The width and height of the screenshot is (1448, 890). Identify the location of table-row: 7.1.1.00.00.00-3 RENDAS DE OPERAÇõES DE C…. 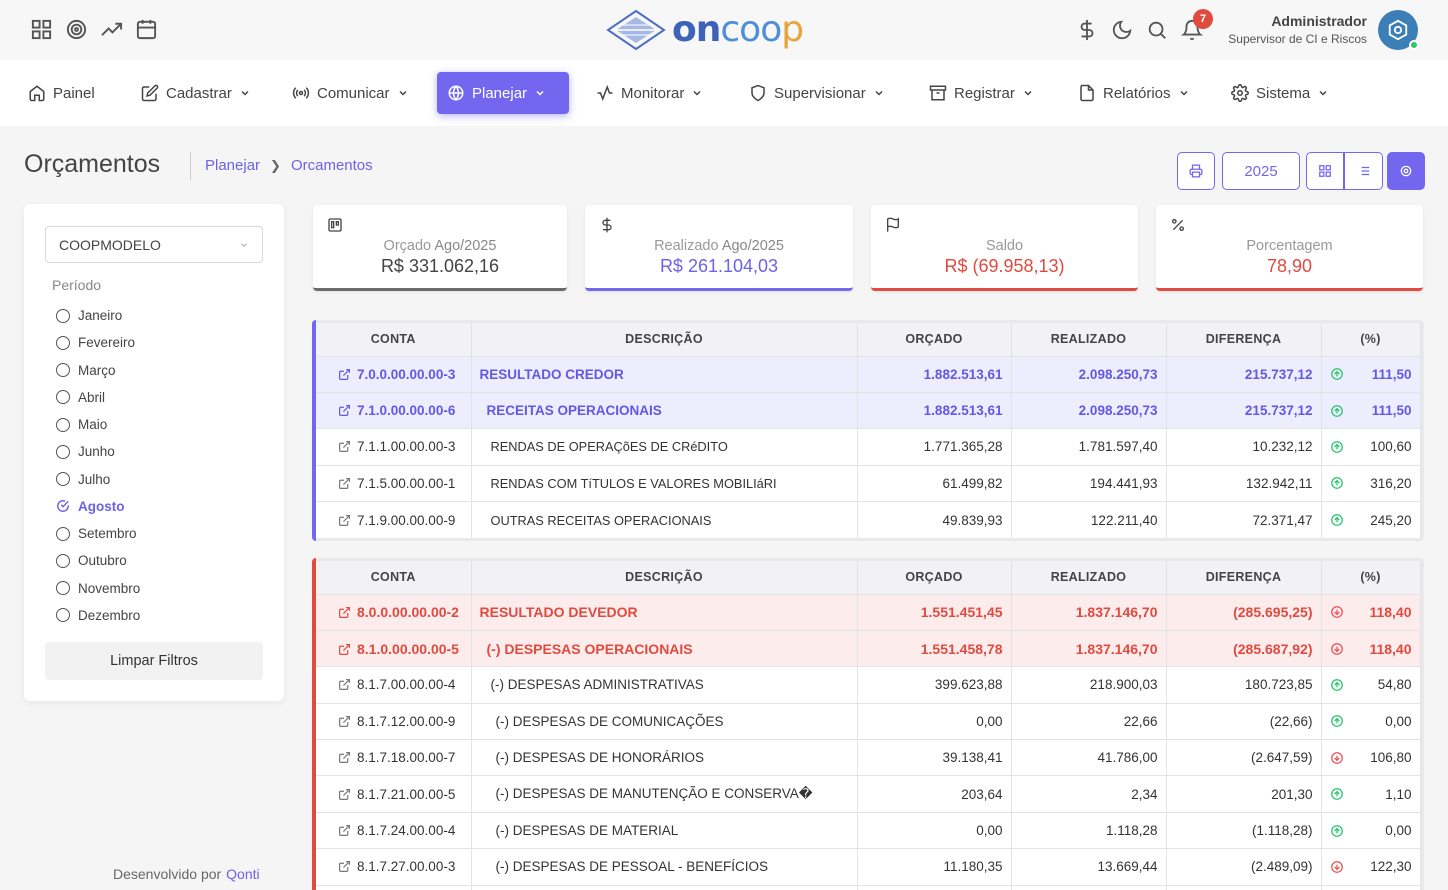
(868, 447).